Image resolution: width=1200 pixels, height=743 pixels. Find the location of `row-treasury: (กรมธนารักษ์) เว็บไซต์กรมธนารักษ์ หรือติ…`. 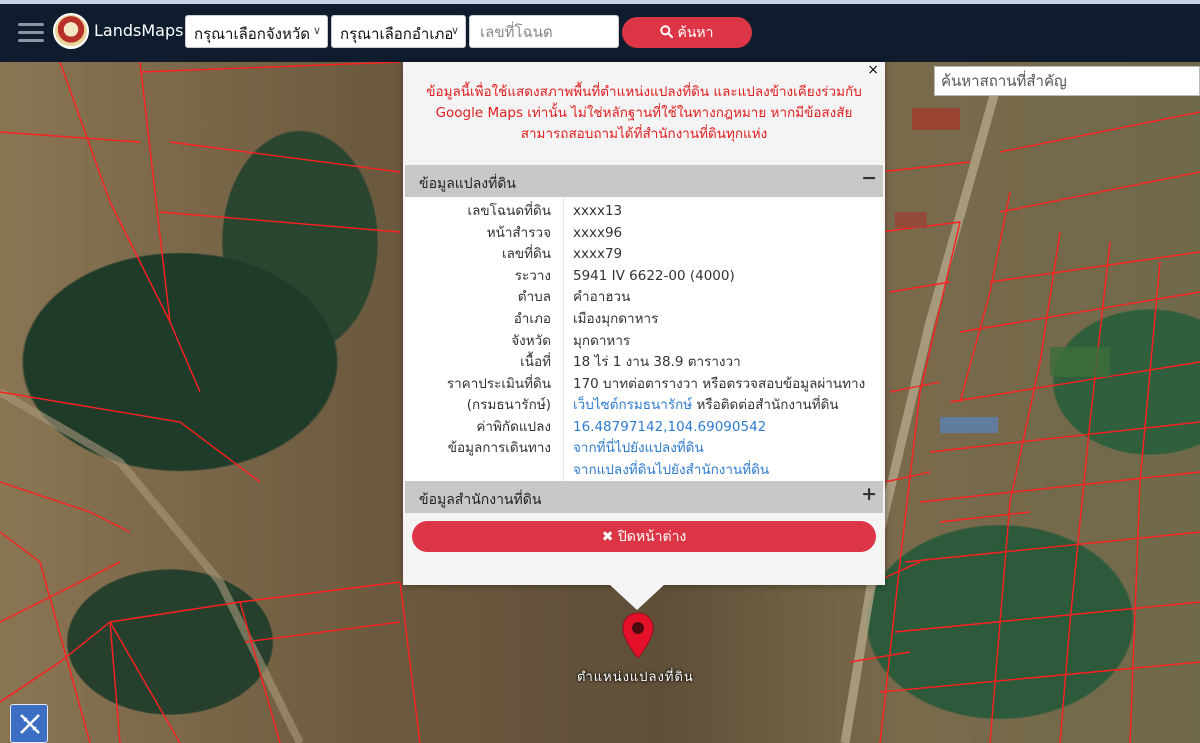

row-treasury: (กรมธนารักษ์) เว็บไซต์กรมธนารักษ์ หรือติ… is located at coordinates (644, 406).